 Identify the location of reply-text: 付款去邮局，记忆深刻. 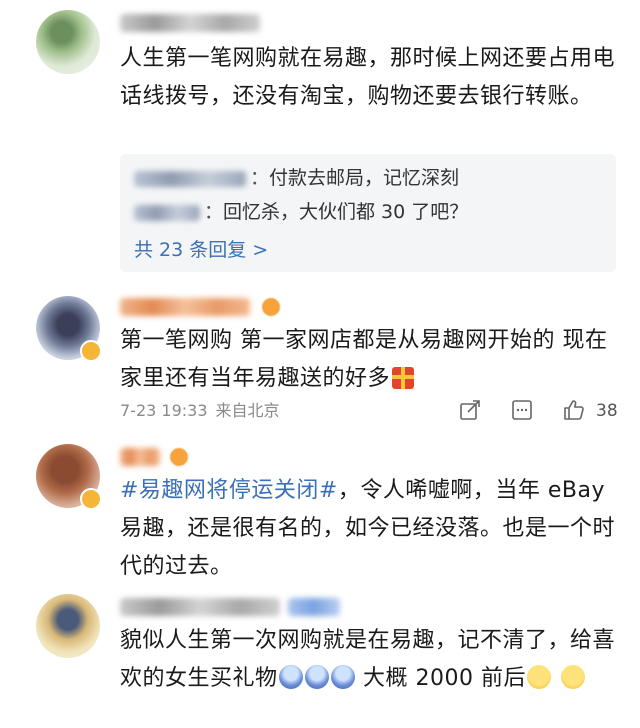
(364, 178).